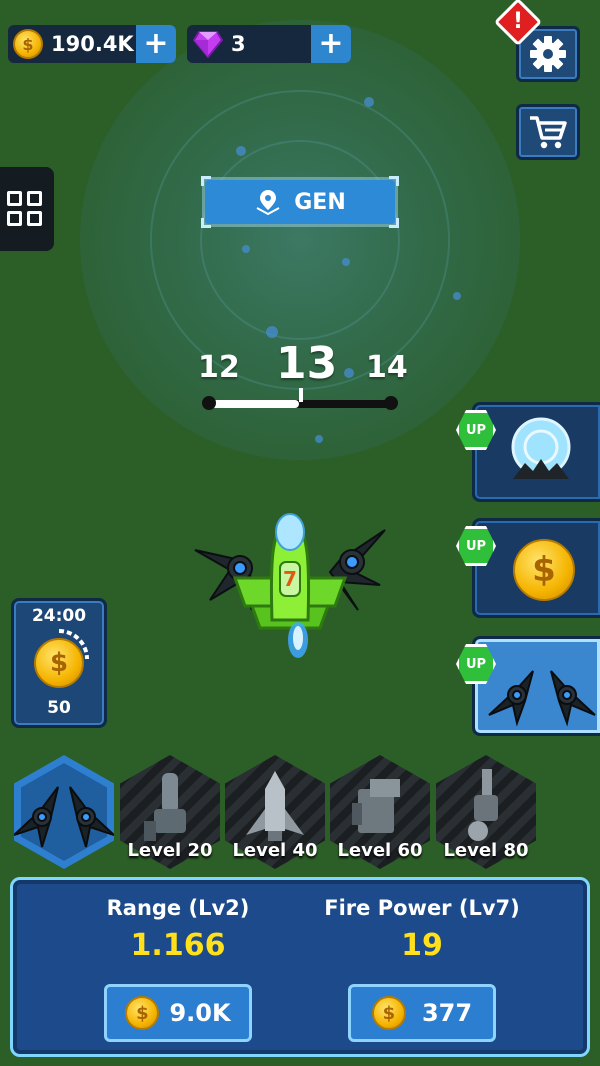  I want to click on reward-amount: 50, so click(59, 708).